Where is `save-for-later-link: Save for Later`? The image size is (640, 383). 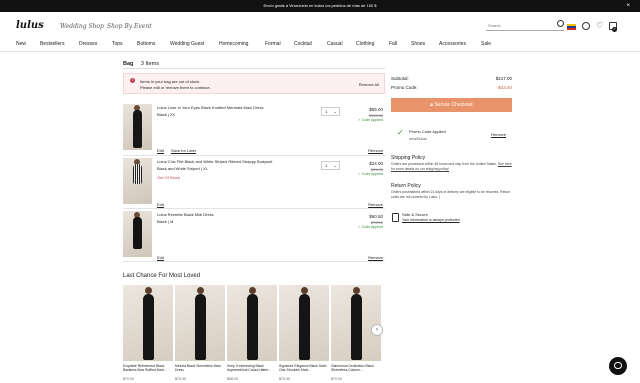 save-for-later-link: Save for Later is located at coordinates (183, 150).